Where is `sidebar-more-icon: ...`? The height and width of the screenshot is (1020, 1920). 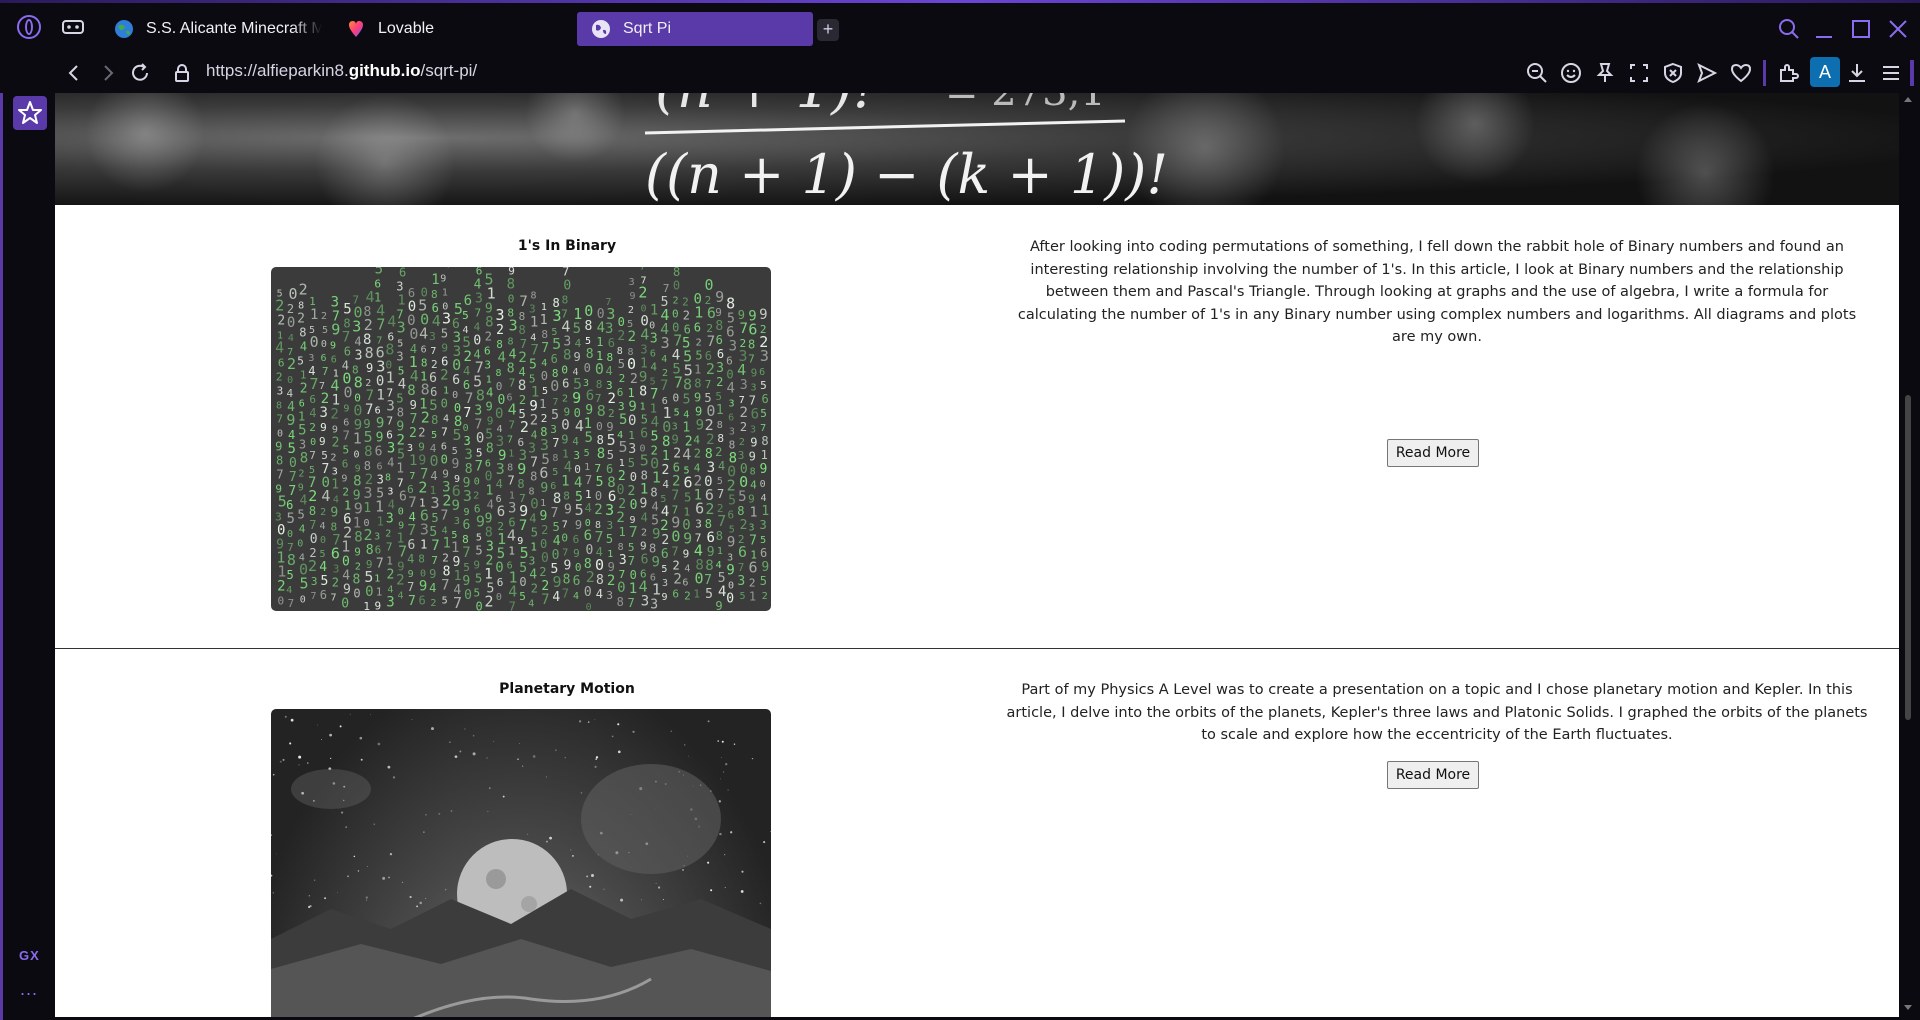
sidebar-more-icon: ... is located at coordinates (29, 989).